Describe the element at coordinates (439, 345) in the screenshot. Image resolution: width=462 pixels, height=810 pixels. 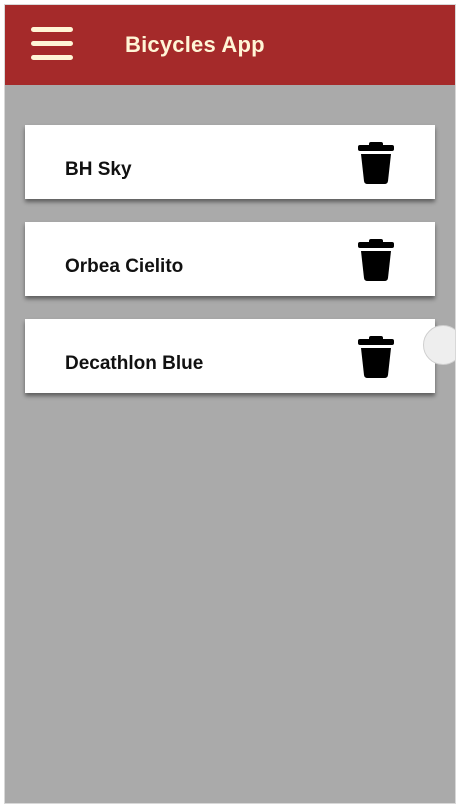
I see `scroll-handle` at that location.